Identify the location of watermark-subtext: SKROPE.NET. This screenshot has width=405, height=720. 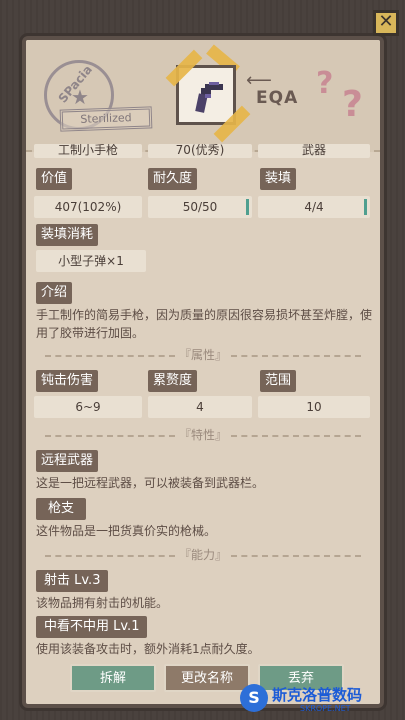
(325, 708).